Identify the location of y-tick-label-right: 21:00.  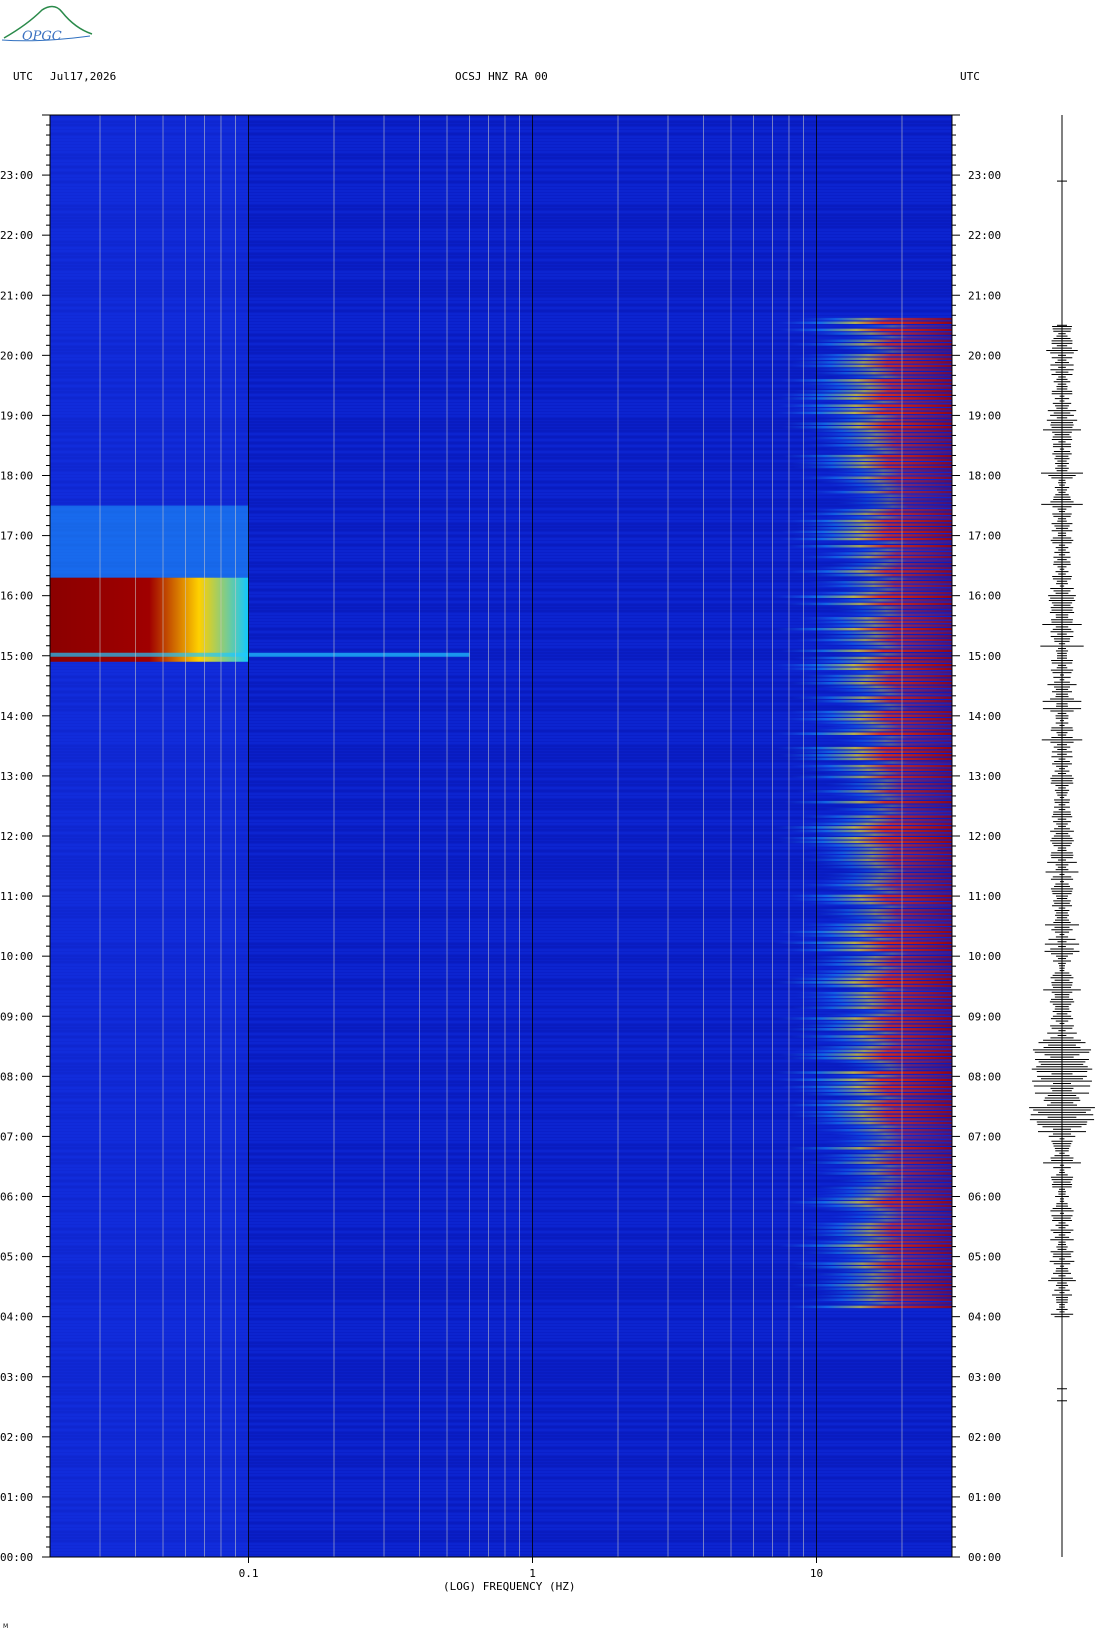
(984, 295).